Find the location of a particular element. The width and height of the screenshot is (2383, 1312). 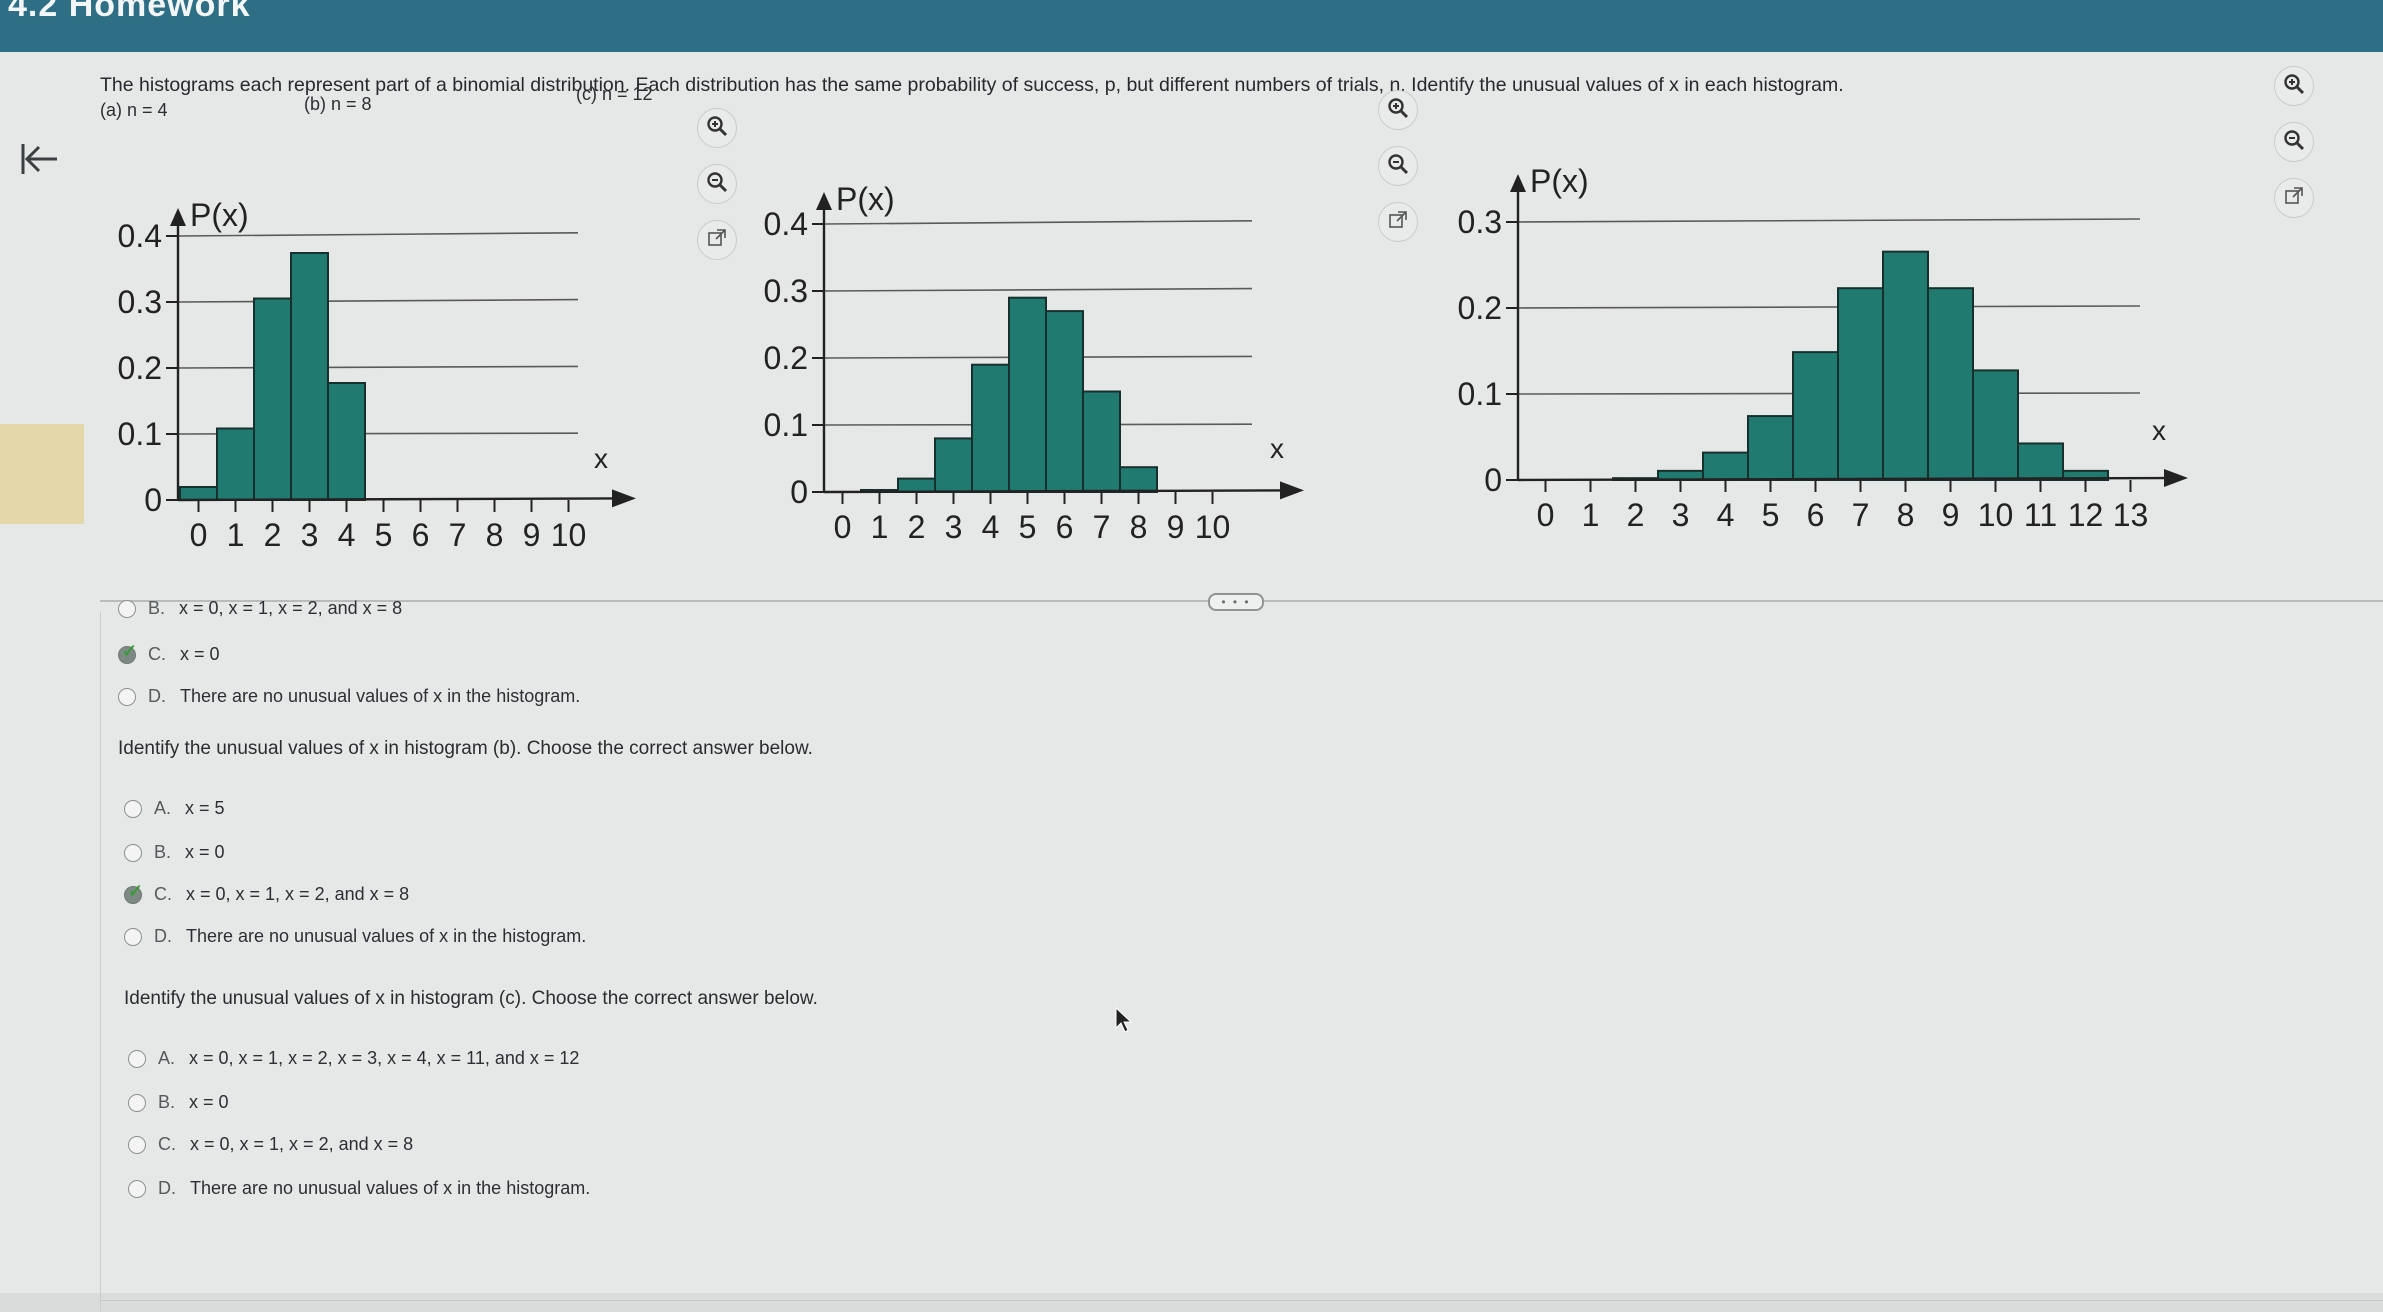

open-external-button-b is located at coordinates (1398, 222).